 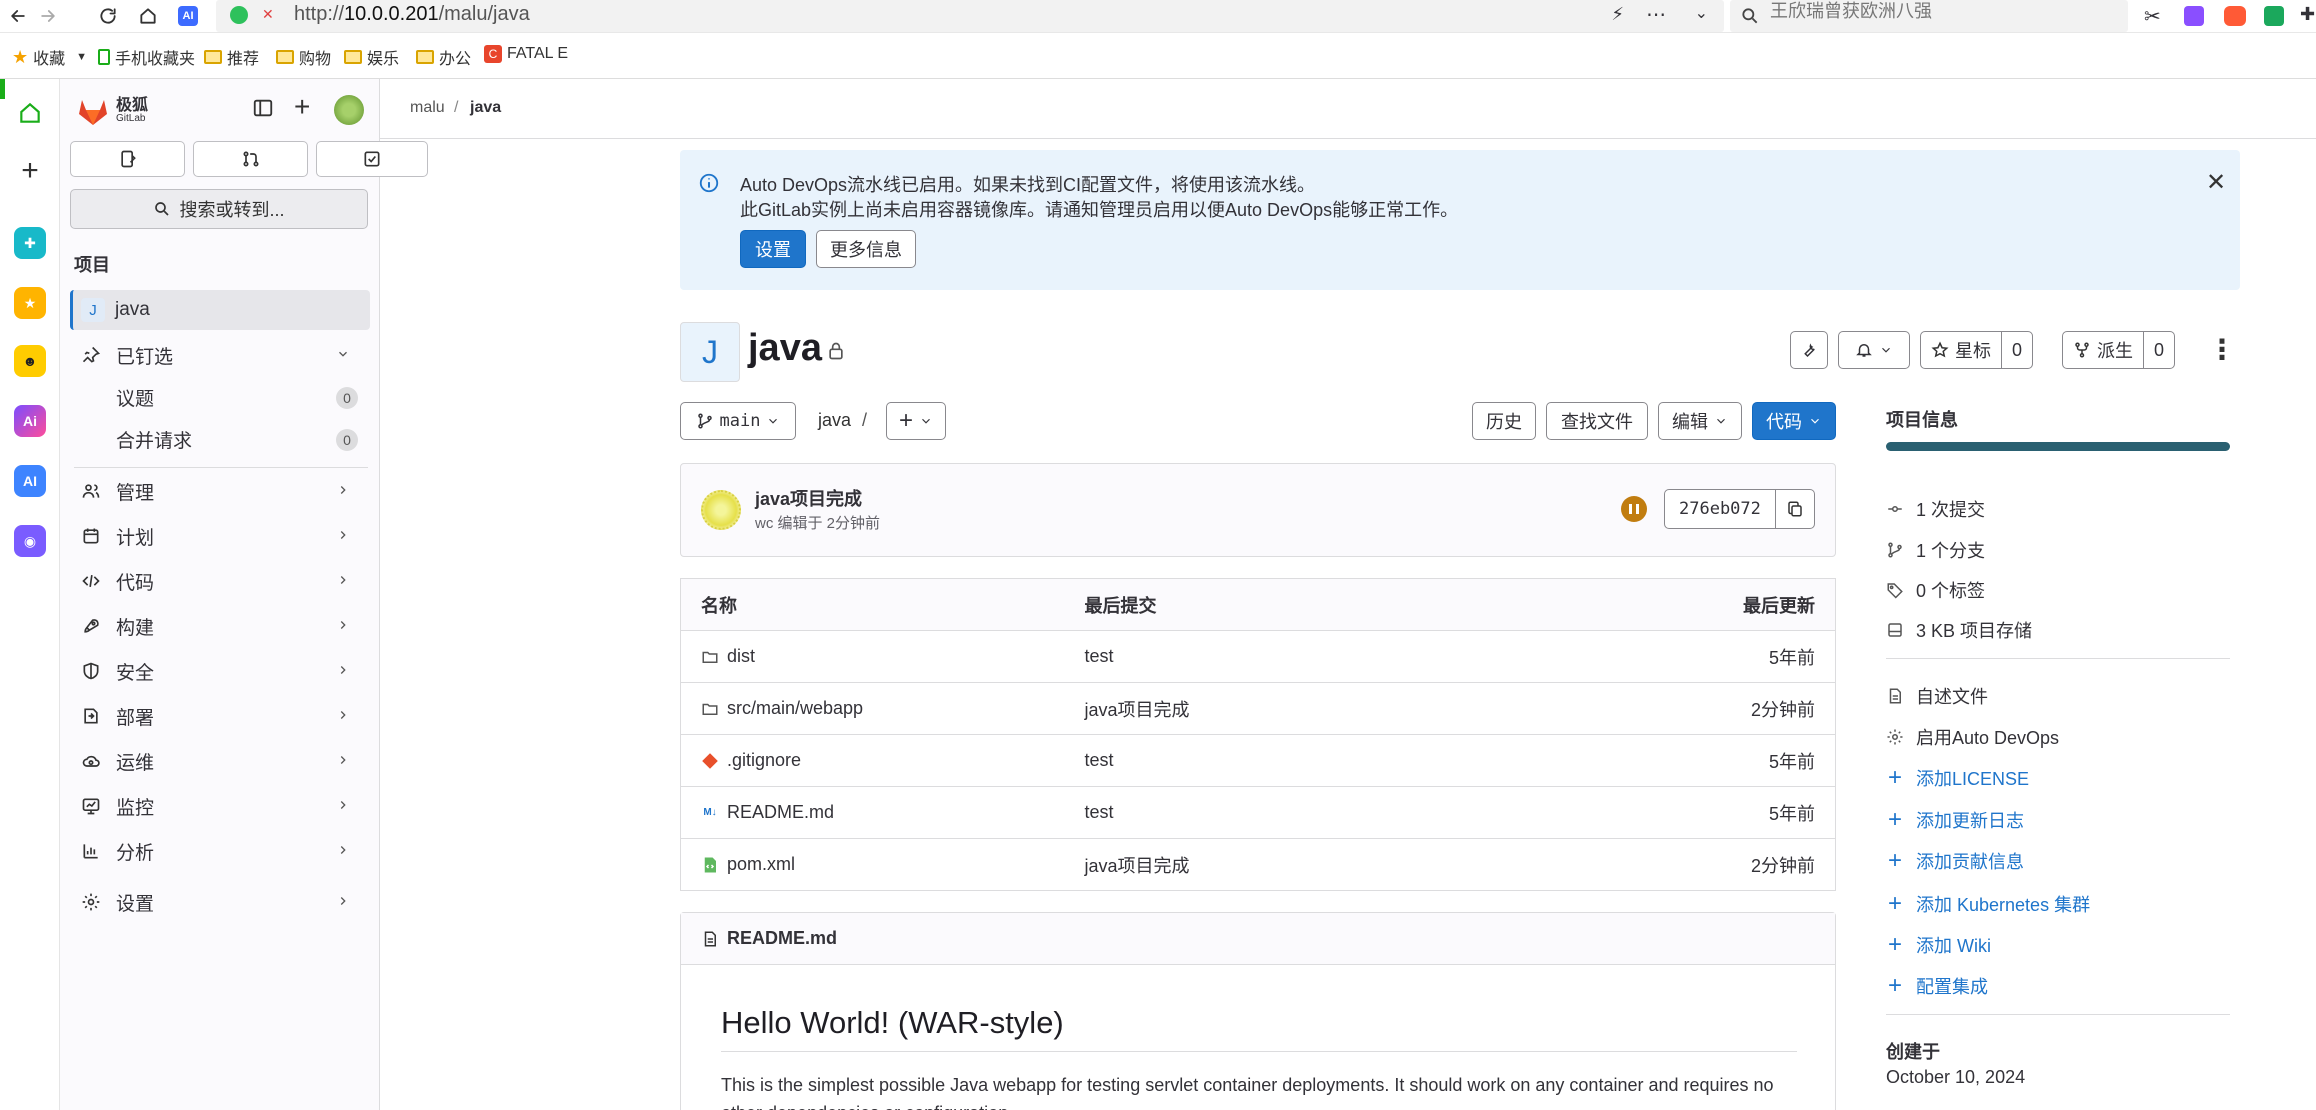 I want to click on add-changelog-link: + 添加更新日志, so click(x=1955, y=820).